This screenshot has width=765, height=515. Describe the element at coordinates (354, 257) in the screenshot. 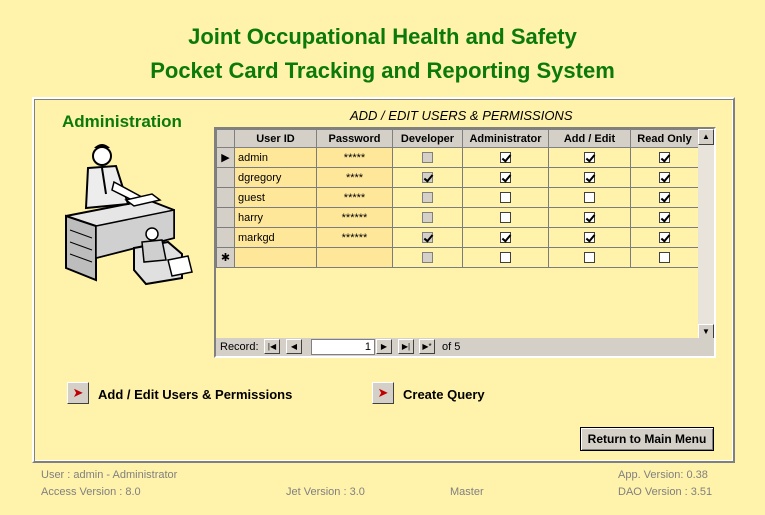

I see `cell-password-new` at that location.